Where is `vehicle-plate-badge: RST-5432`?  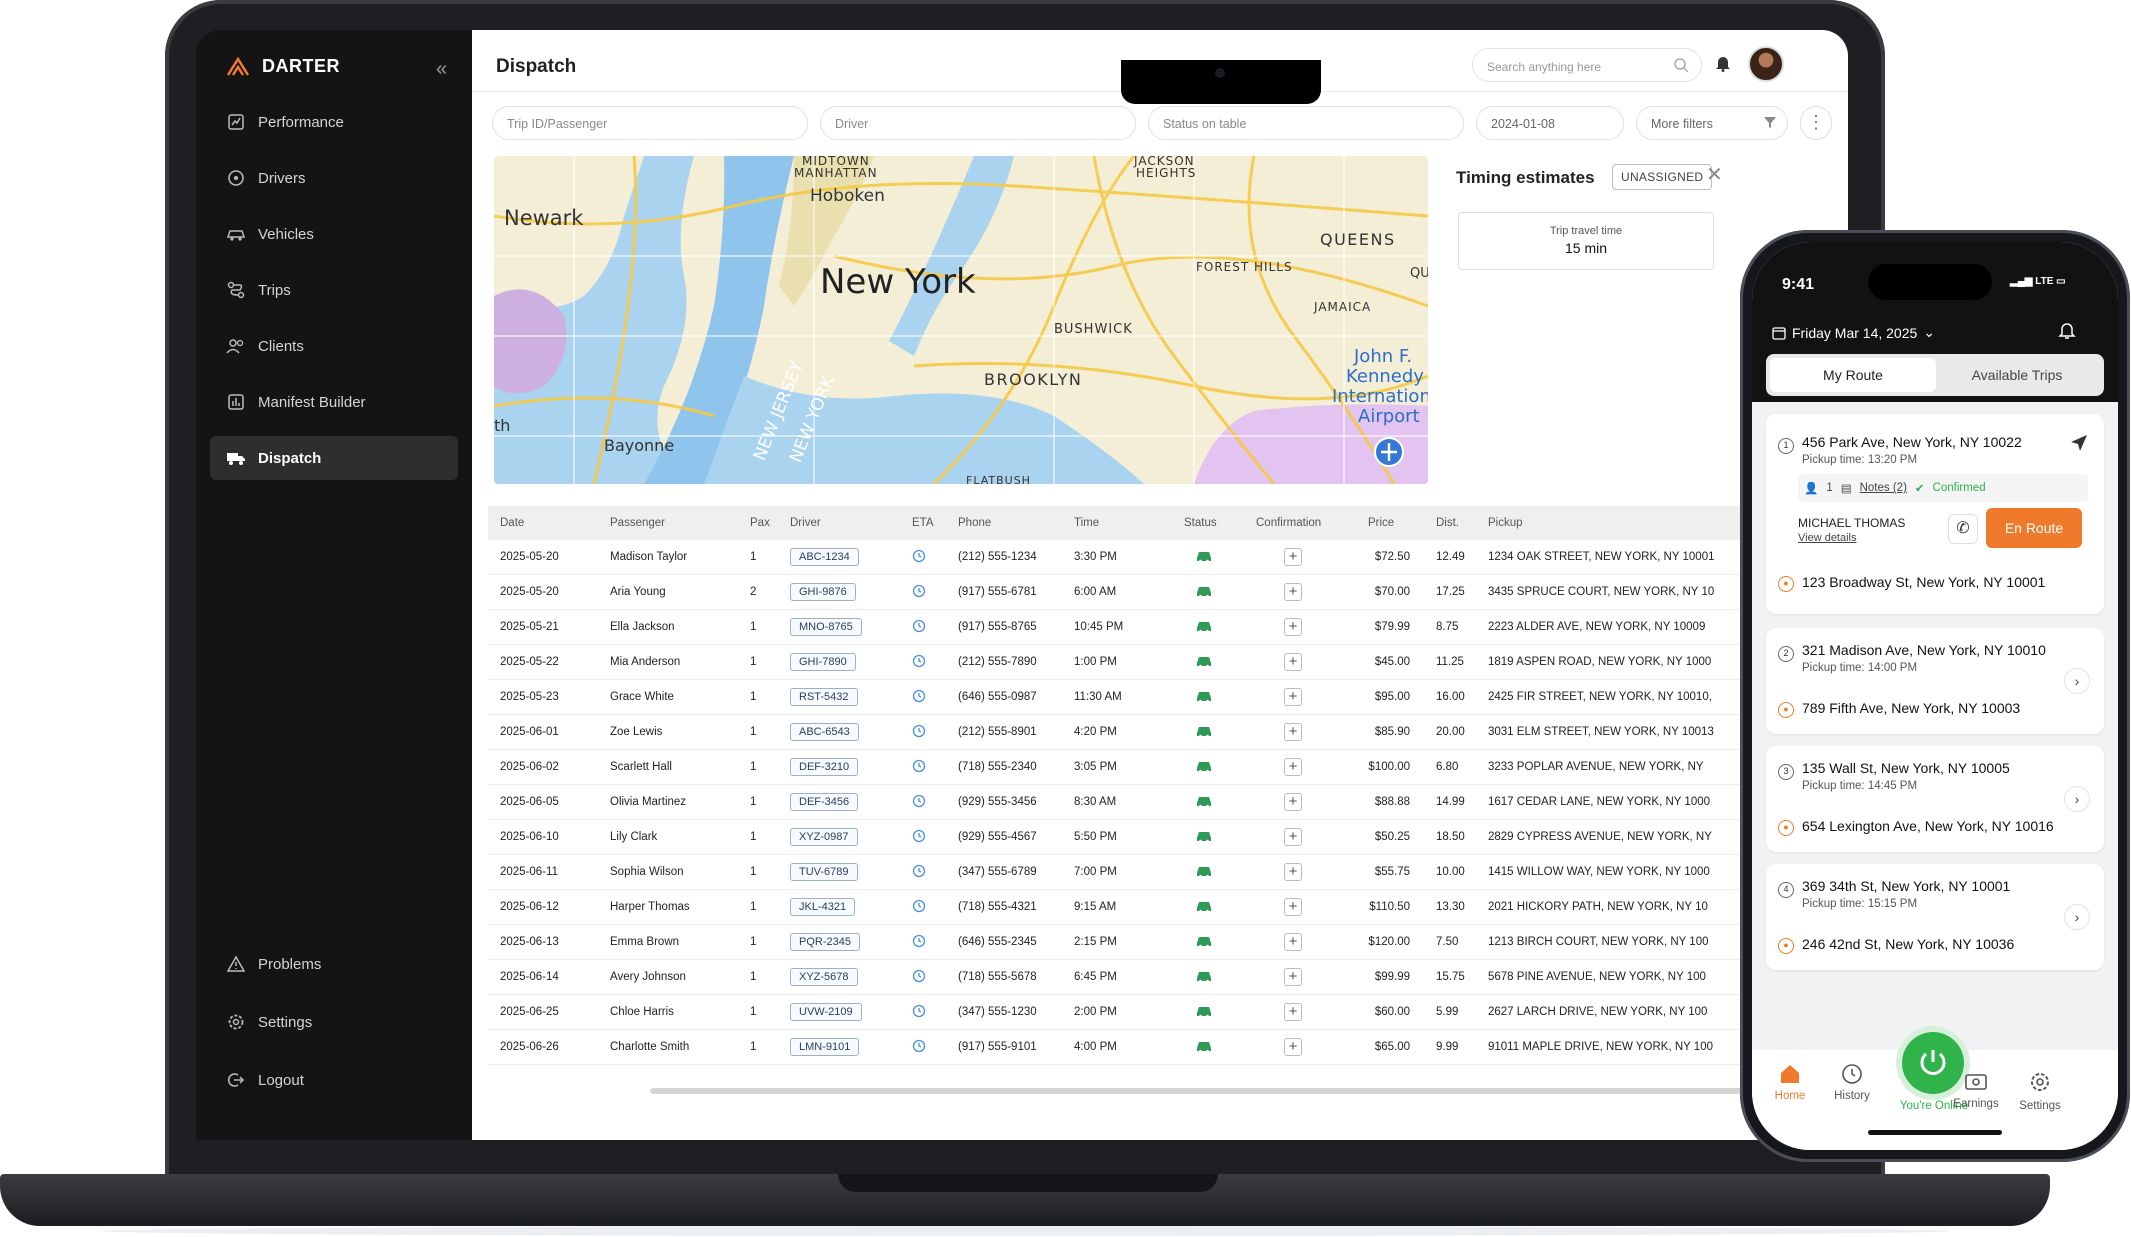
vehicle-plate-badge: RST-5432 is located at coordinates (824, 697).